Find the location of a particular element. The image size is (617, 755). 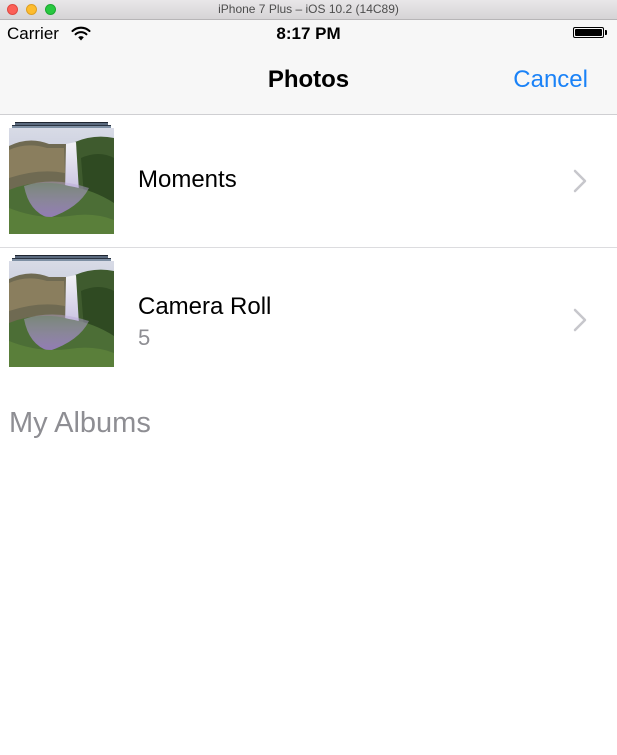

battery-icon is located at coordinates (588, 32).